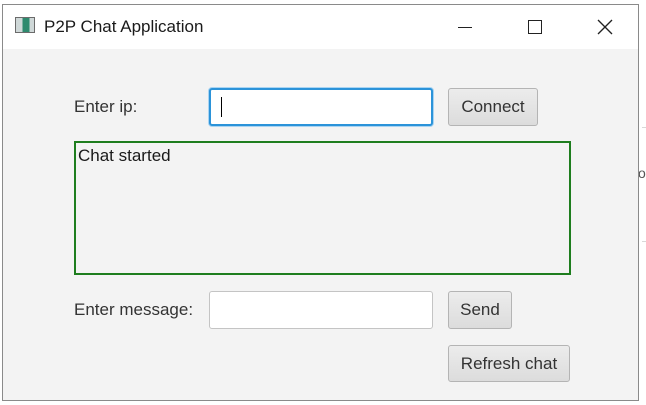  Describe the element at coordinates (124, 155) in the screenshot. I see `chat-log-text: Chat started` at that location.